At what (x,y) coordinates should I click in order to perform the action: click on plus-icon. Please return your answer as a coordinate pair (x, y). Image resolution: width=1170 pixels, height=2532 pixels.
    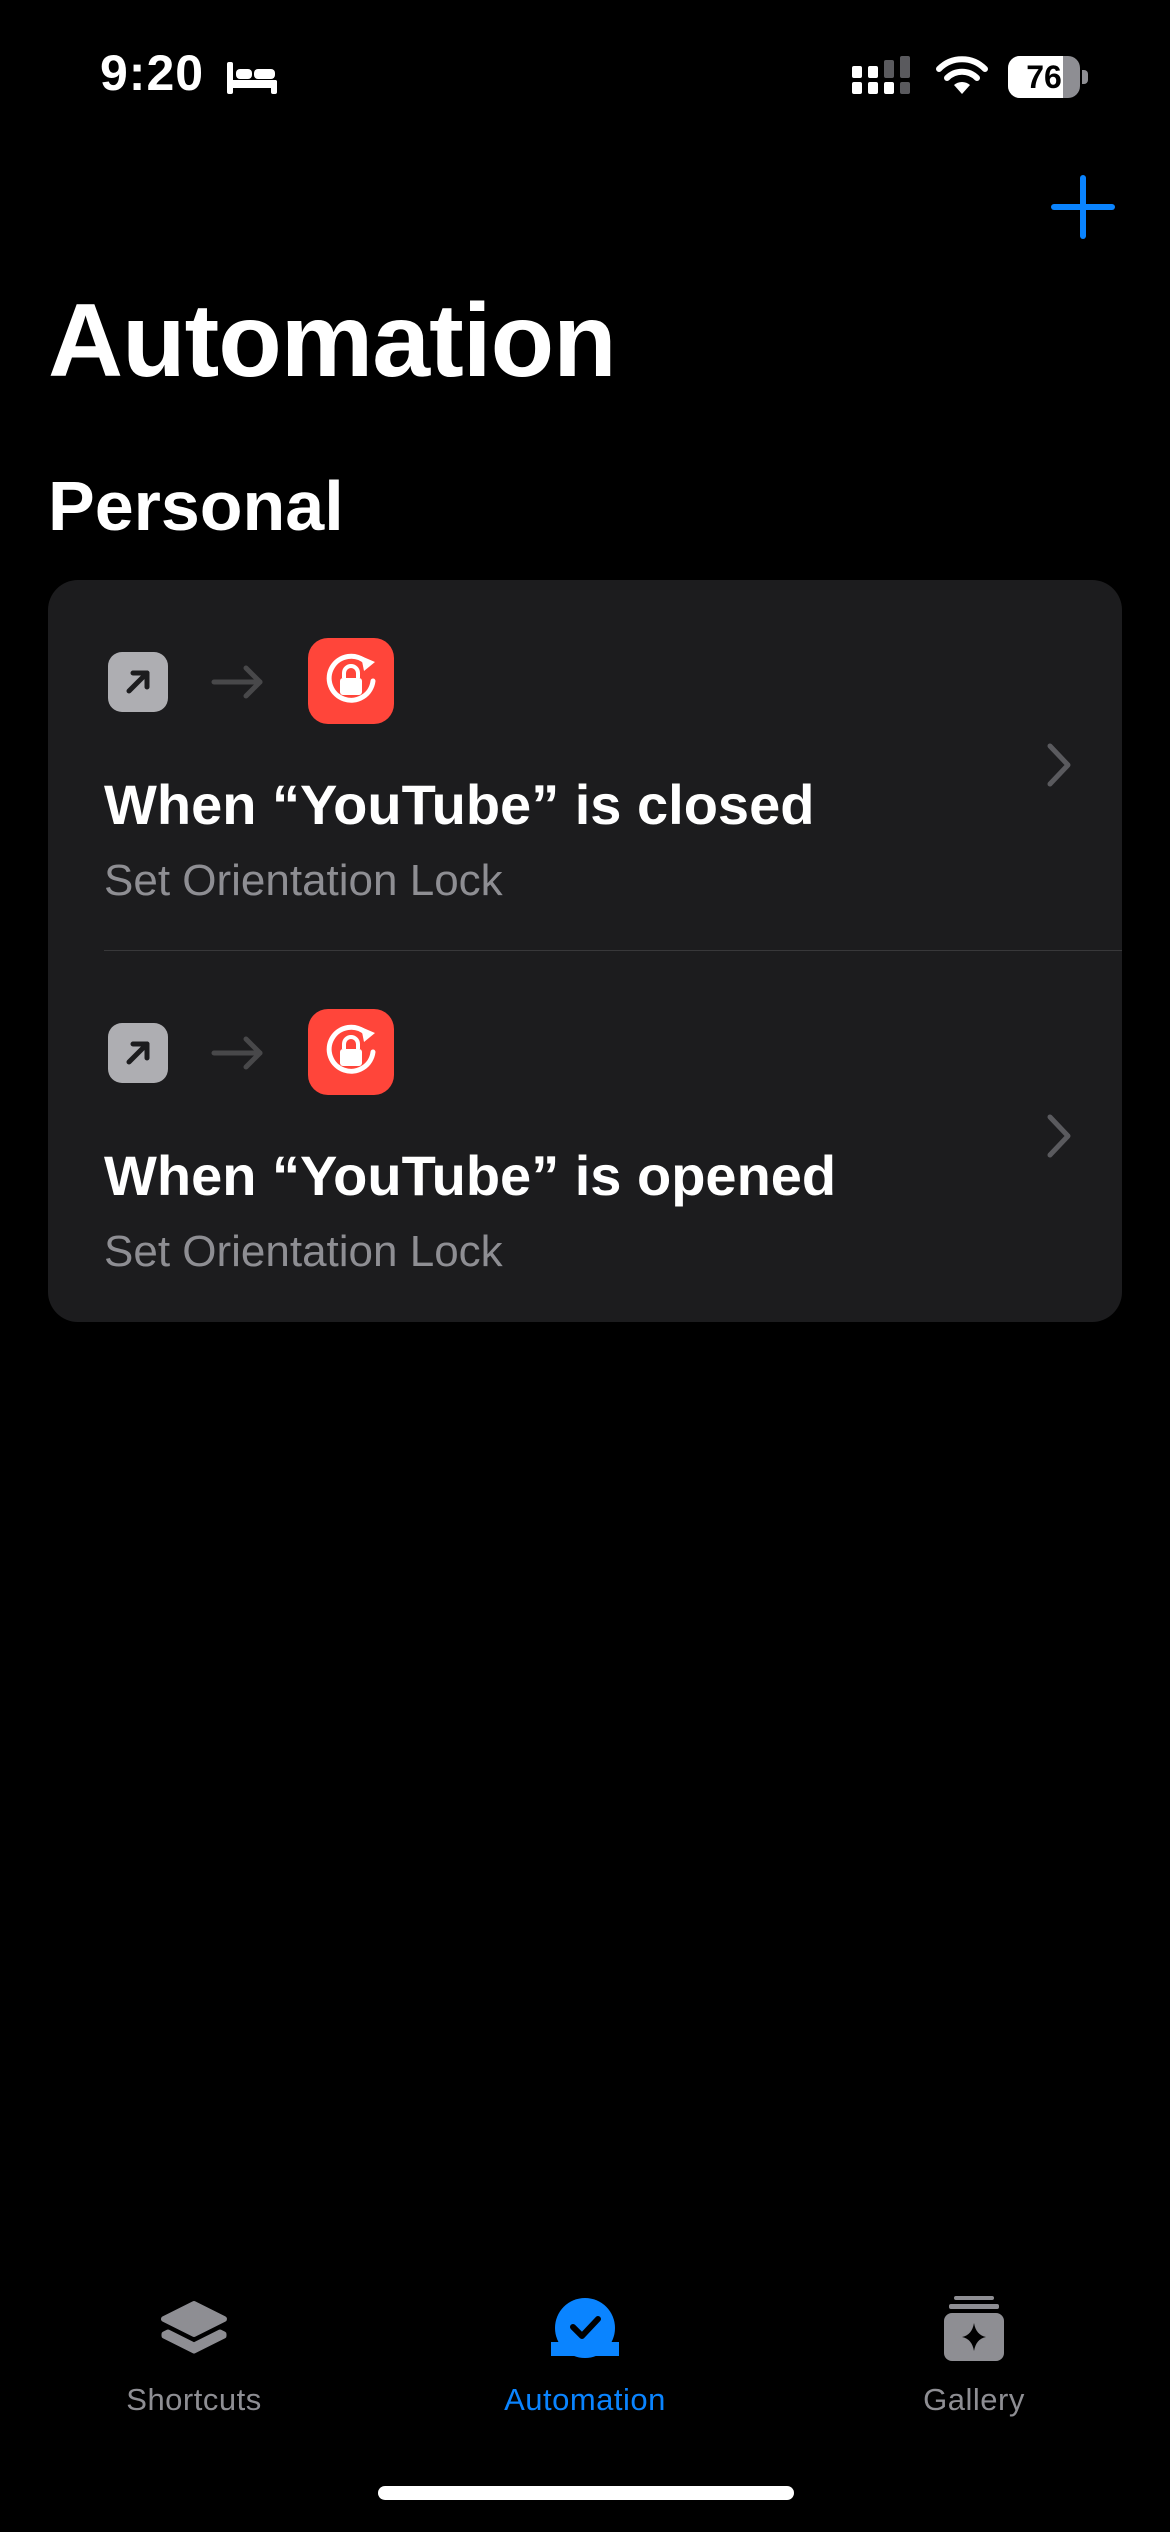
    Looking at the image, I should click on (1083, 207).